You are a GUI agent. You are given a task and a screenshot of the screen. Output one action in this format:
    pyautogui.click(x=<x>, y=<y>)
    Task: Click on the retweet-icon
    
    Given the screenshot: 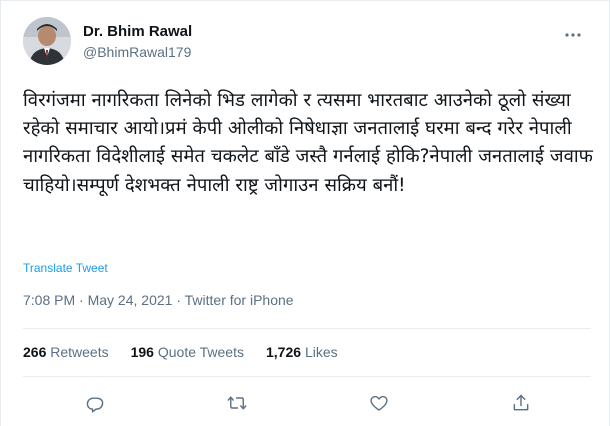 What is the action you would take?
    pyautogui.click(x=237, y=403)
    